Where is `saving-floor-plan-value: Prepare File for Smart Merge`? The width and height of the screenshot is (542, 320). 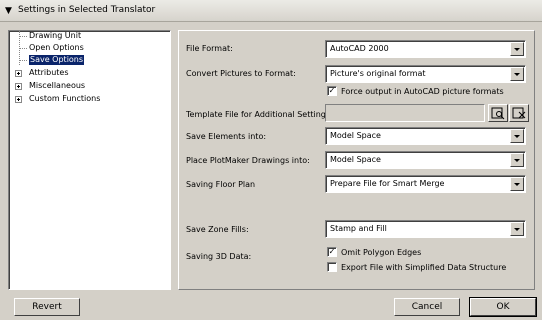
saving-floor-plan-value: Prepare File for Smart Merge is located at coordinates (387, 183).